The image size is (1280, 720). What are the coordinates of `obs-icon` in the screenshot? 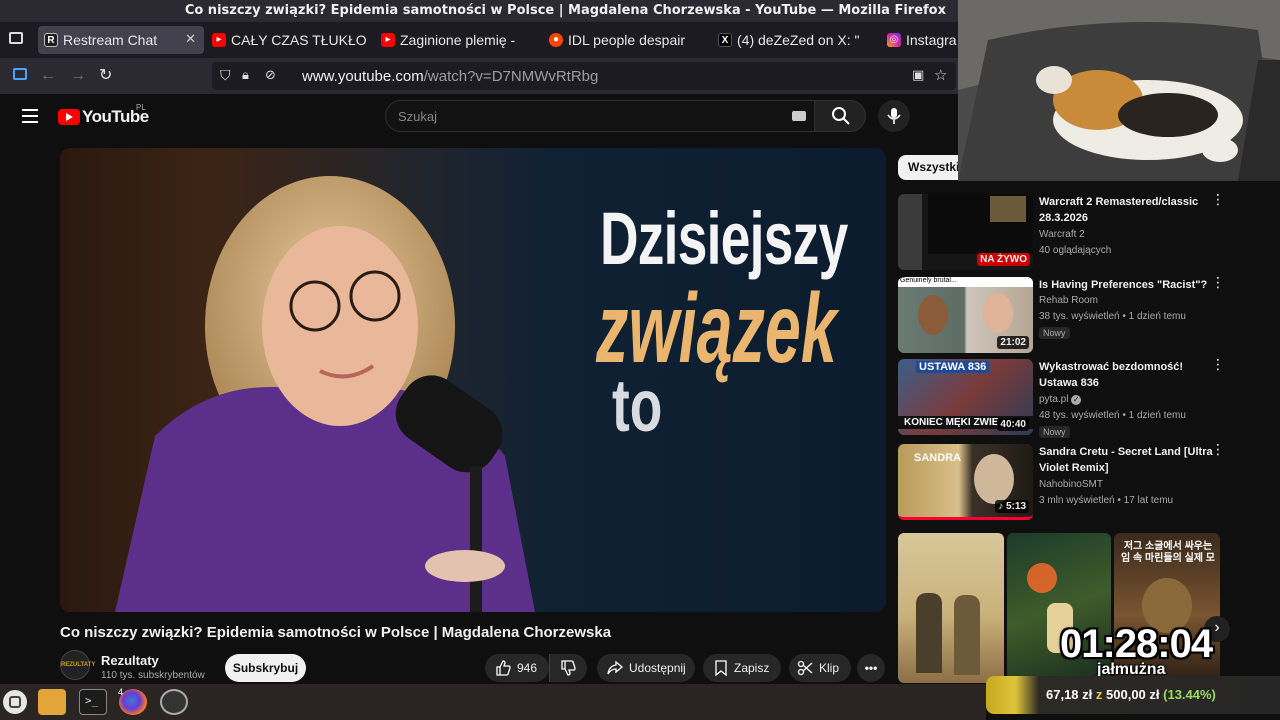 It's located at (174, 702).